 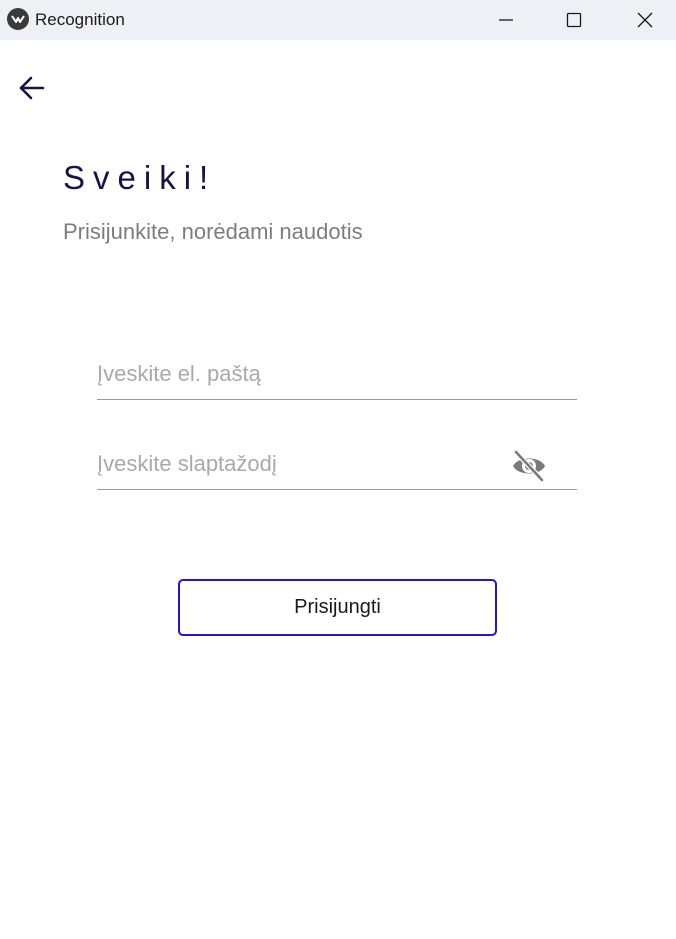 I want to click on minimize-icon, so click(x=506, y=20).